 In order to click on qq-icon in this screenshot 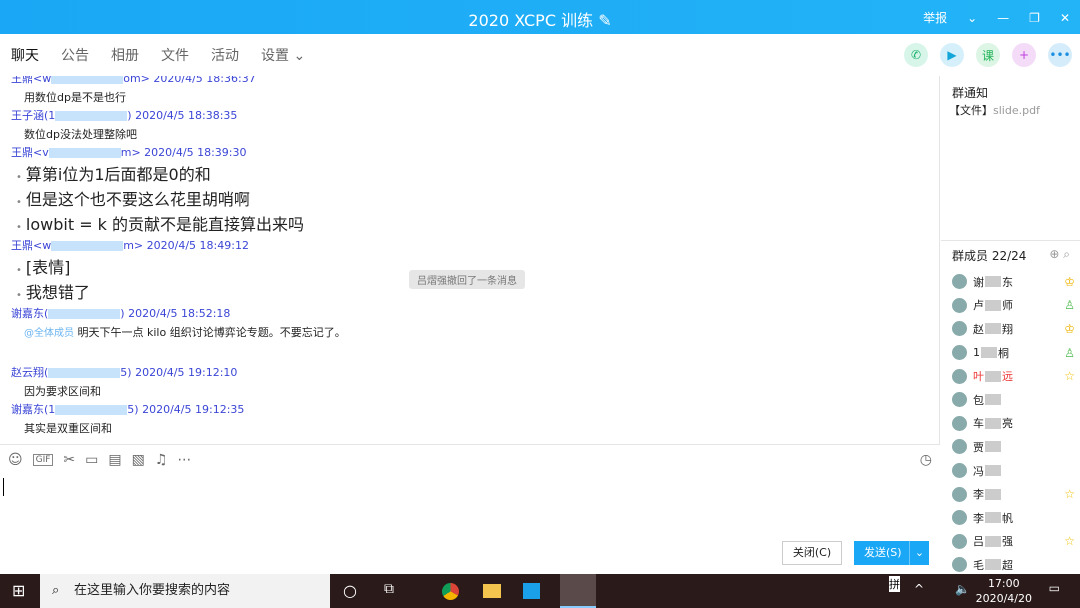, I will do `click(578, 591)`.